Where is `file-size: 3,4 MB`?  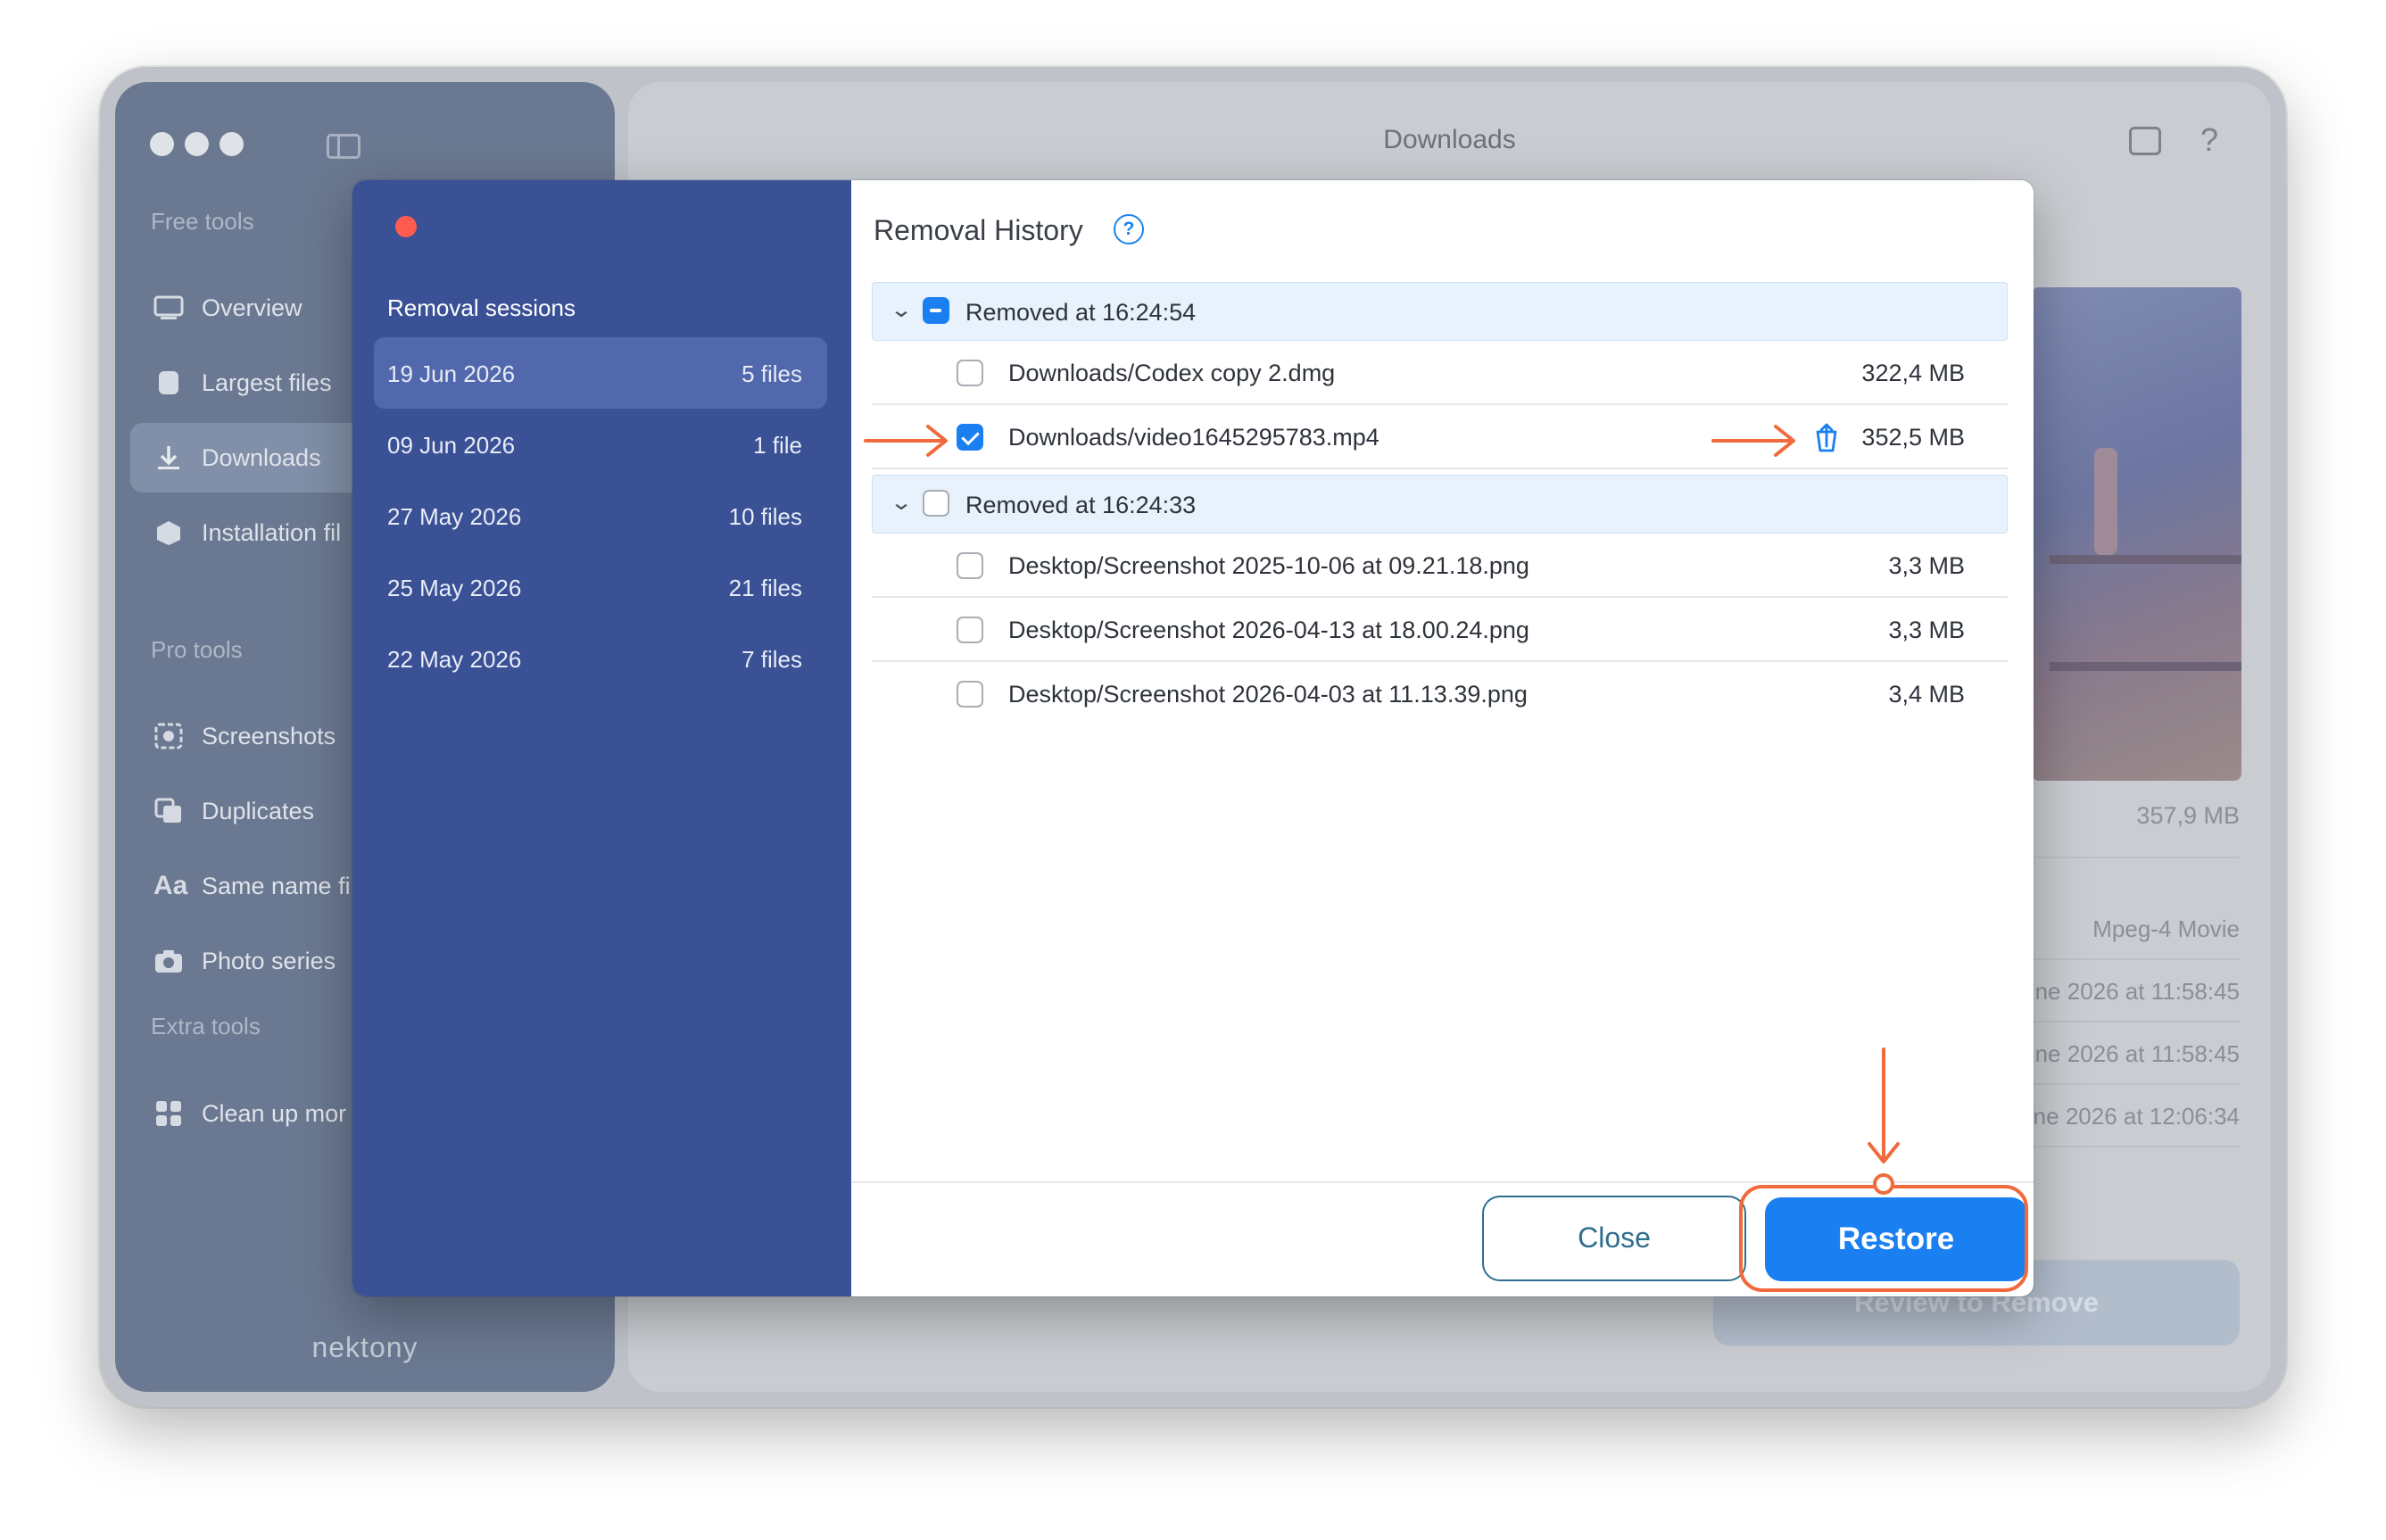
file-size: 3,4 MB is located at coordinates (1927, 695).